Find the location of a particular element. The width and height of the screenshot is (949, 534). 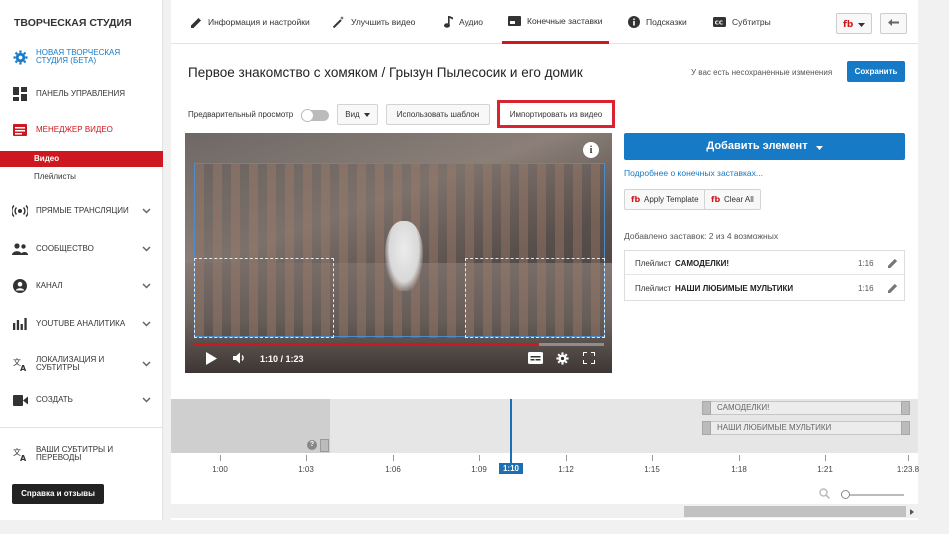

subtitles-icon is located at coordinates (535, 358).